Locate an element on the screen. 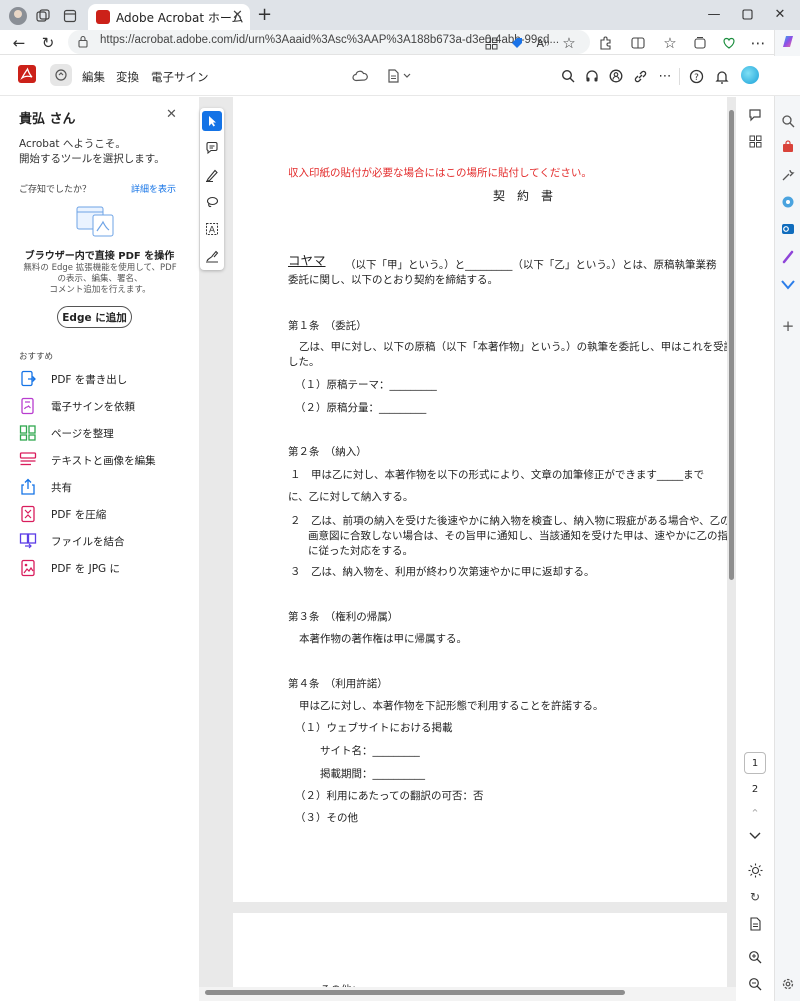 This screenshot has width=800, height=1001. page-number-total: 2 is located at coordinates (755, 789).